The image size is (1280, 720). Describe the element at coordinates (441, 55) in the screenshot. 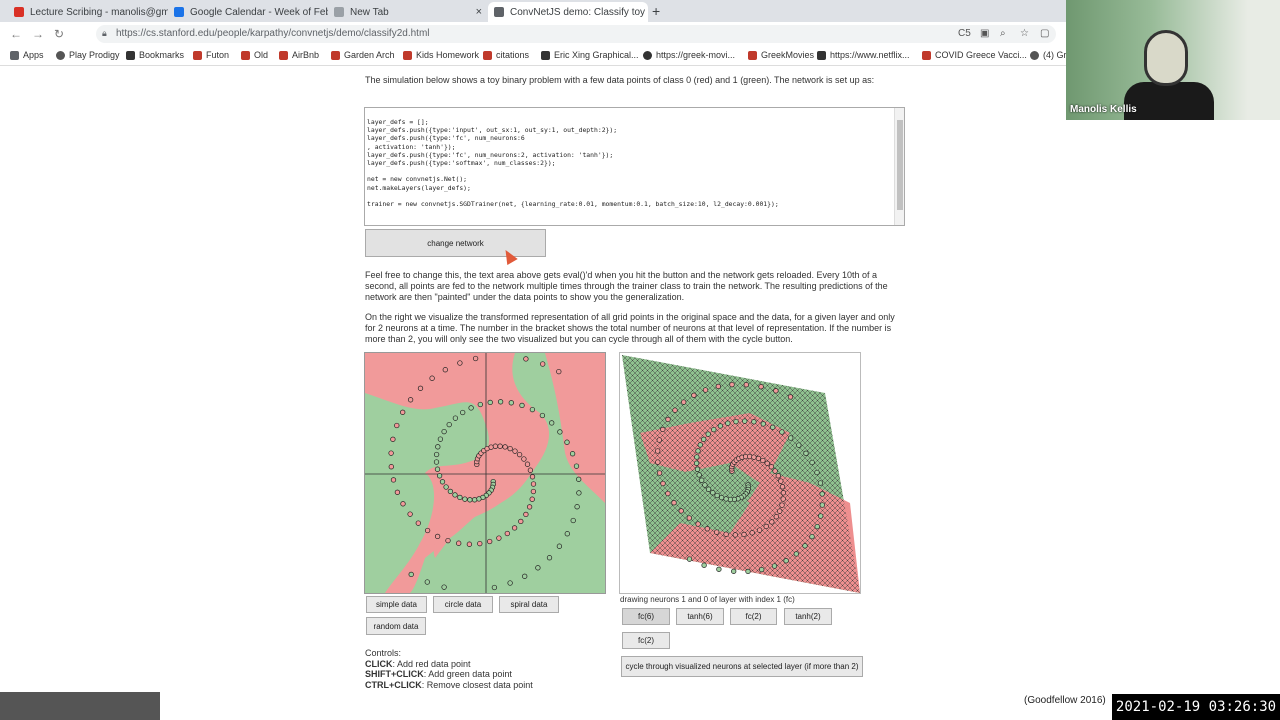

I see `bookmark-kids-homework: Kids Homework` at that location.